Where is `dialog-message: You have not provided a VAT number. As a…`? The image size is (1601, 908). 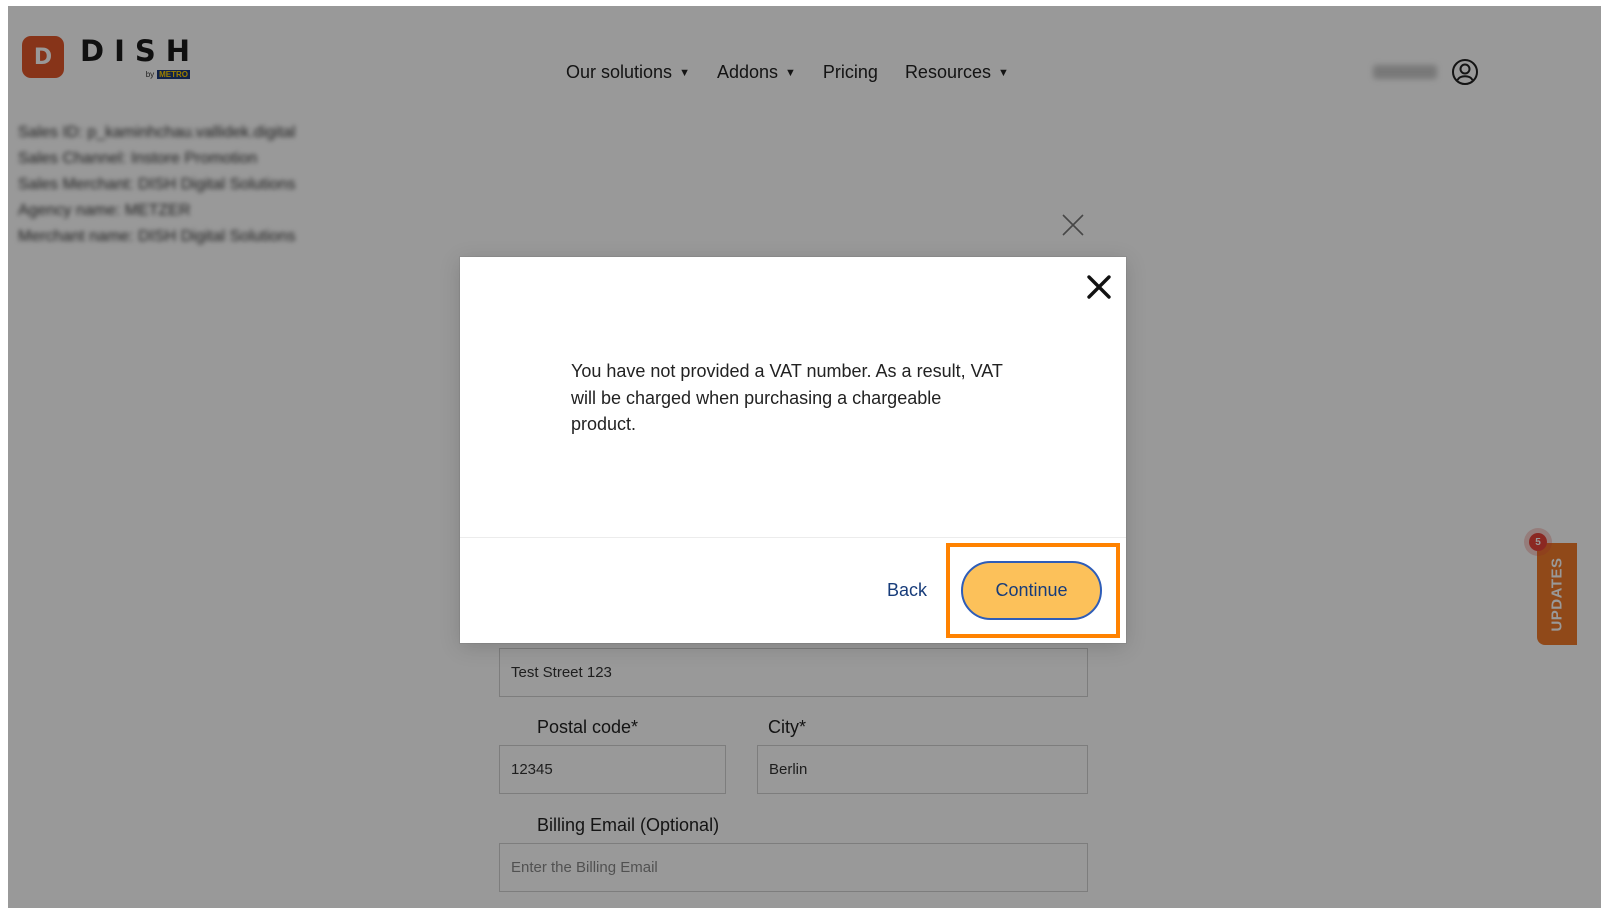 dialog-message: You have not provided a VAT number. As a… is located at coordinates (787, 397).